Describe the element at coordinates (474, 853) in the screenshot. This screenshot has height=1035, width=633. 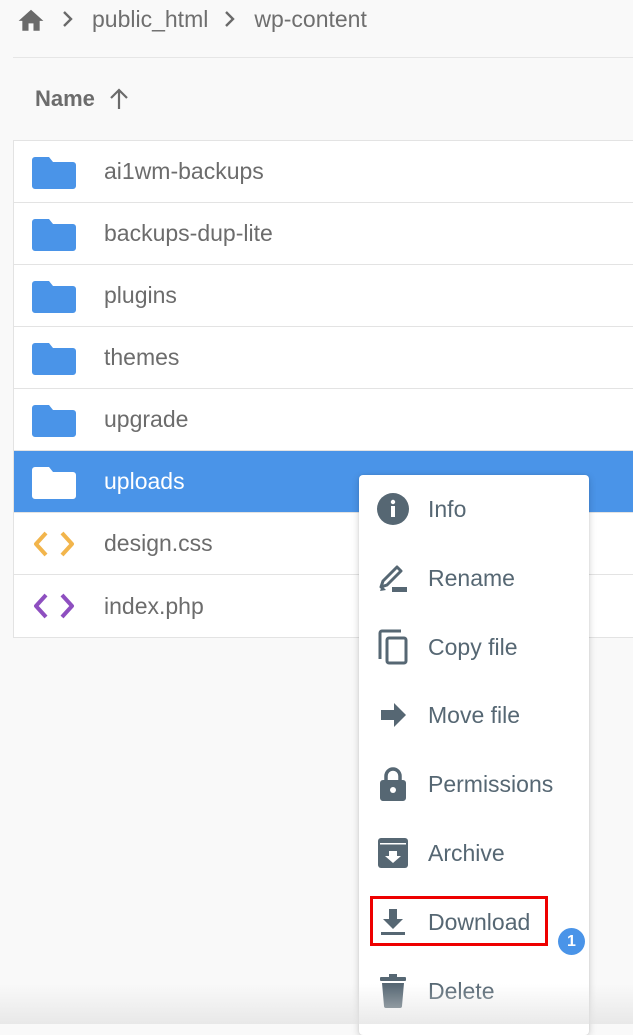
I see `menu-item-archive: Archive` at that location.